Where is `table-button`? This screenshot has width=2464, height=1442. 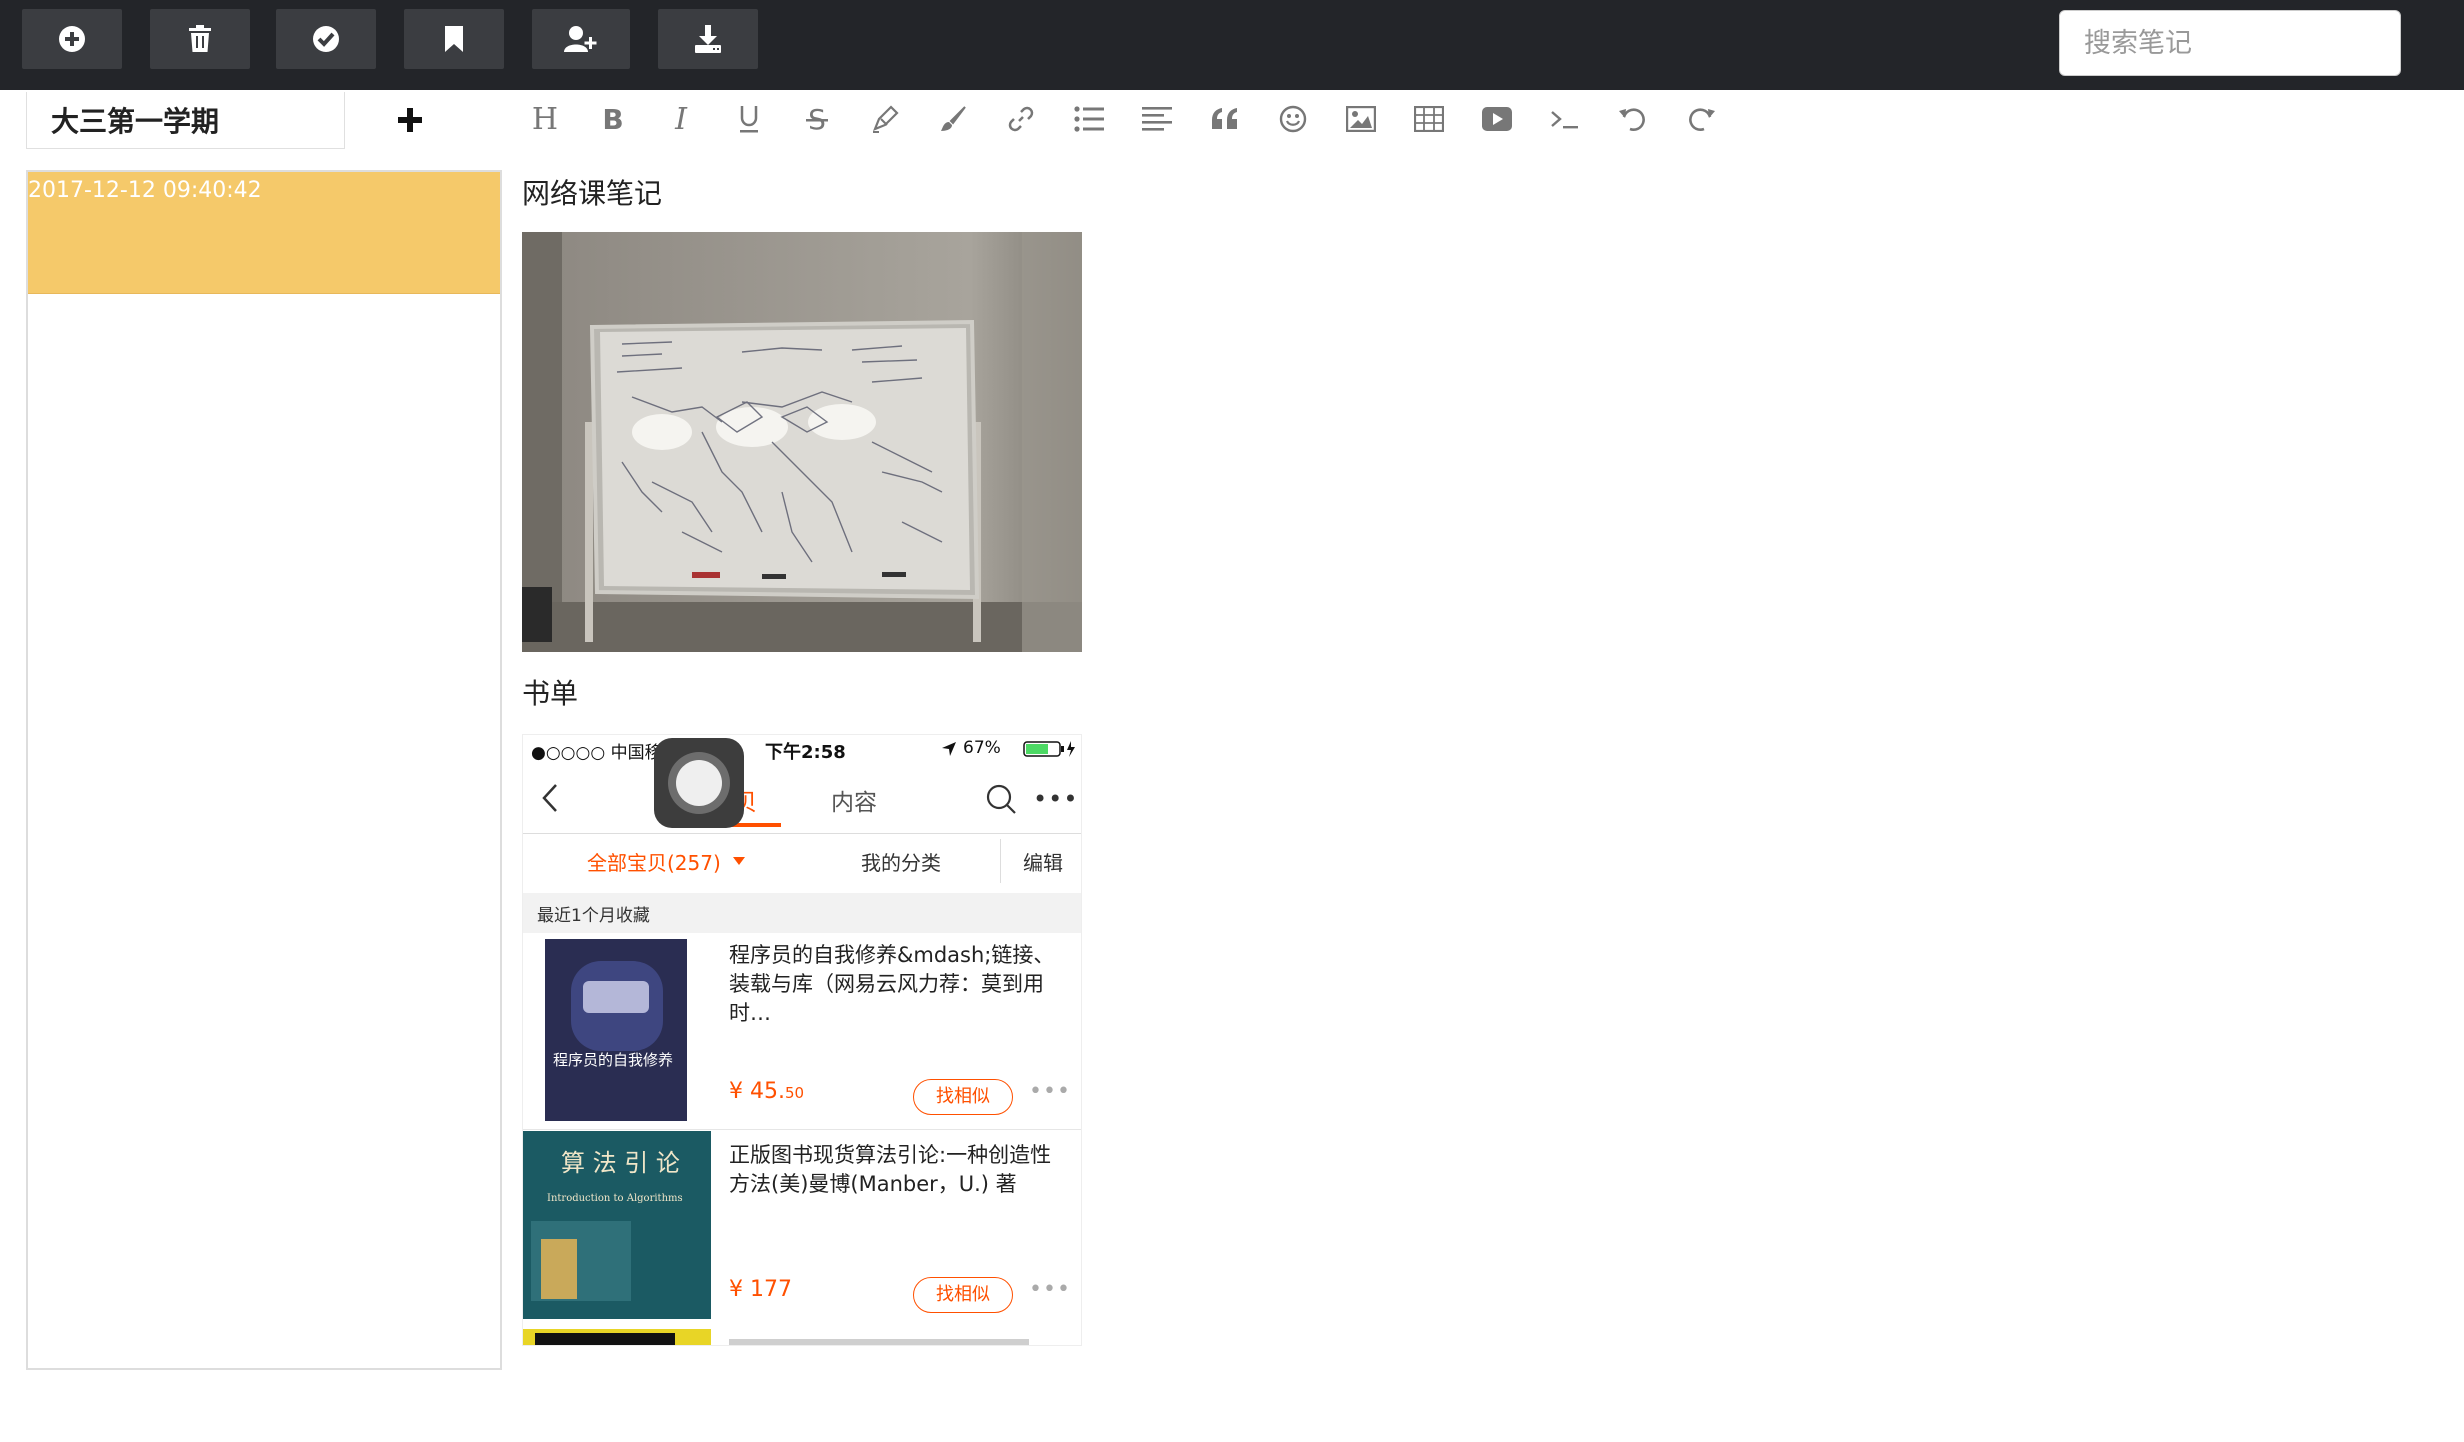
table-button is located at coordinates (1429, 119).